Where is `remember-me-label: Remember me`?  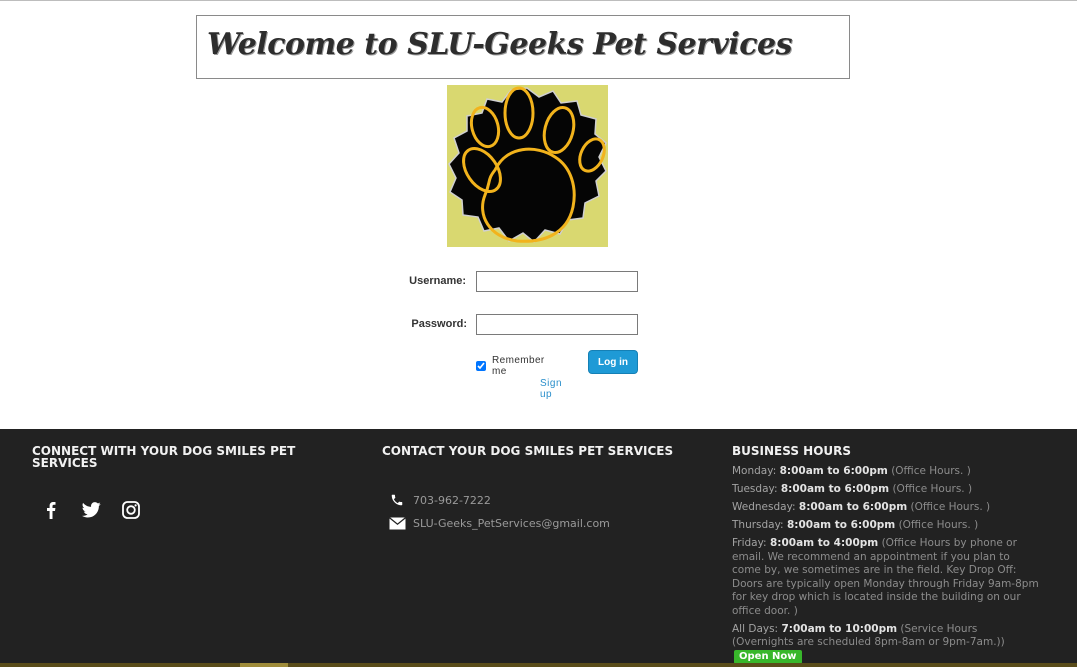 remember-me-label: Remember me is located at coordinates (518, 366).